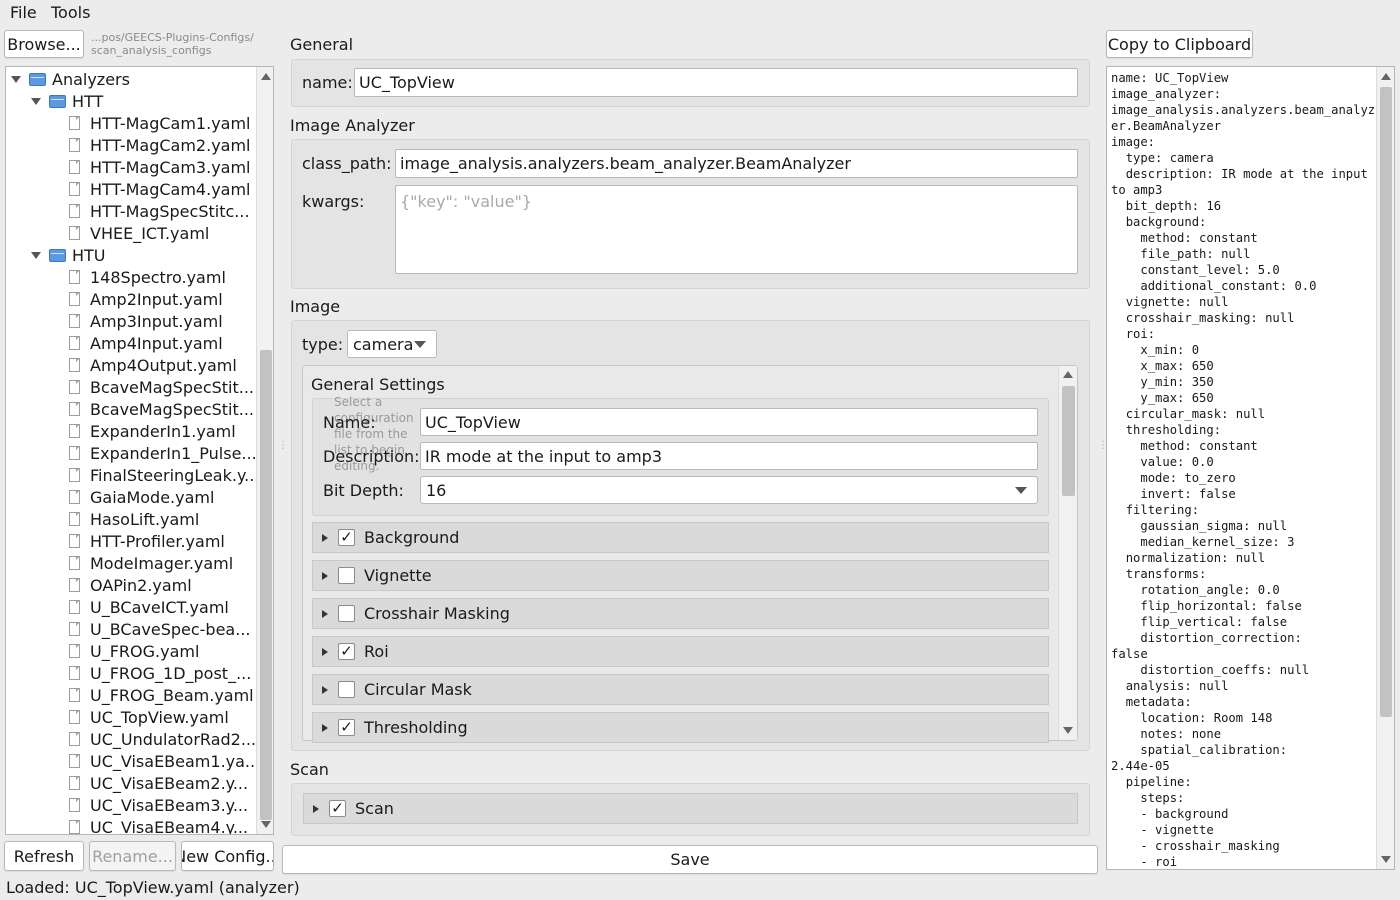 This screenshot has width=1400, height=900. I want to click on tree-file-item: Amp3Input.yaml, so click(146, 321).